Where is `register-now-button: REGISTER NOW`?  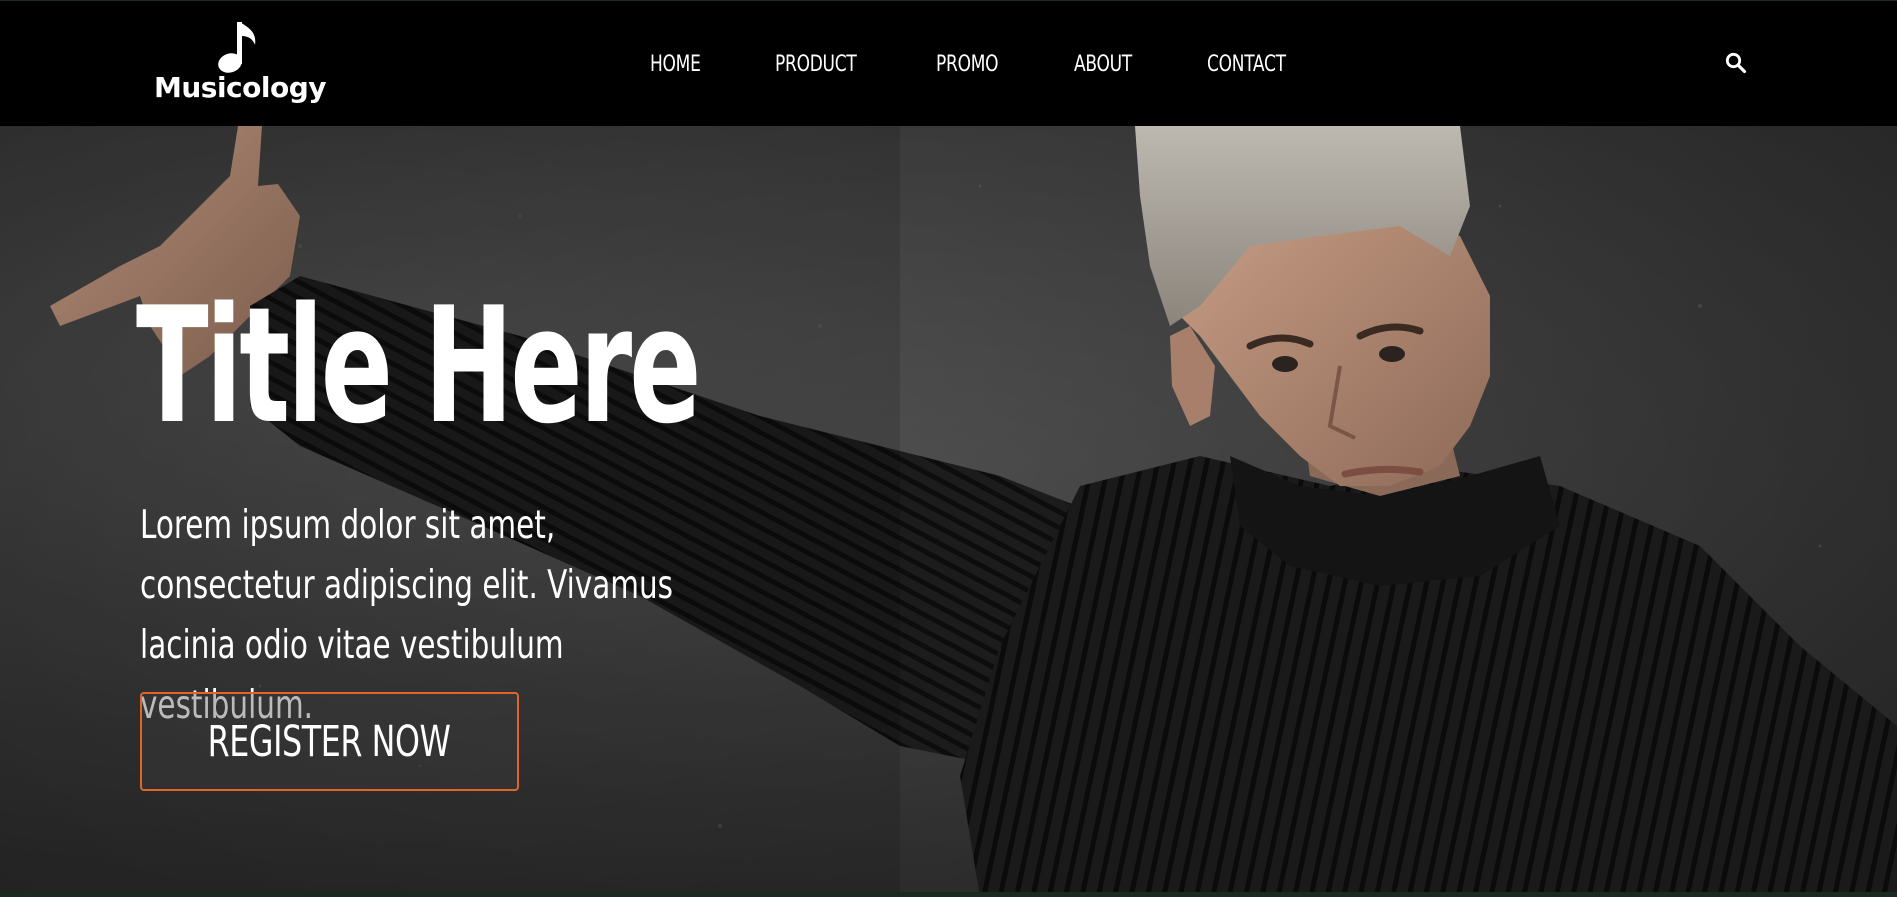
register-now-button: REGISTER NOW is located at coordinates (329, 741).